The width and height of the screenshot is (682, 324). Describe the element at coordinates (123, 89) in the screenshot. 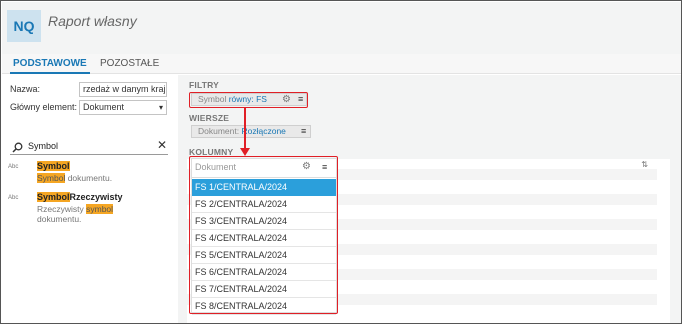

I see `name-field: rzedaż w danym kraju` at that location.